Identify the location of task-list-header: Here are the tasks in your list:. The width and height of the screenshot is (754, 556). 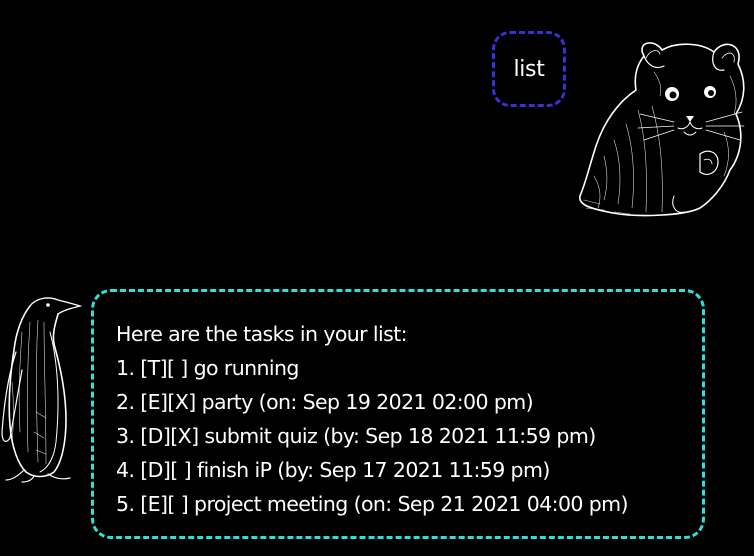
(262, 334).